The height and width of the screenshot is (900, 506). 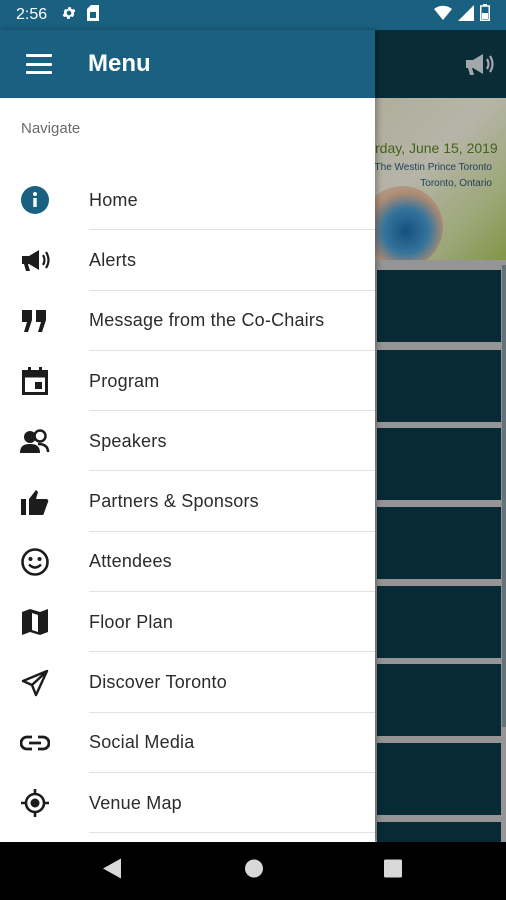 What do you see at coordinates (69, 15) in the screenshot?
I see `gear-icon` at bounding box center [69, 15].